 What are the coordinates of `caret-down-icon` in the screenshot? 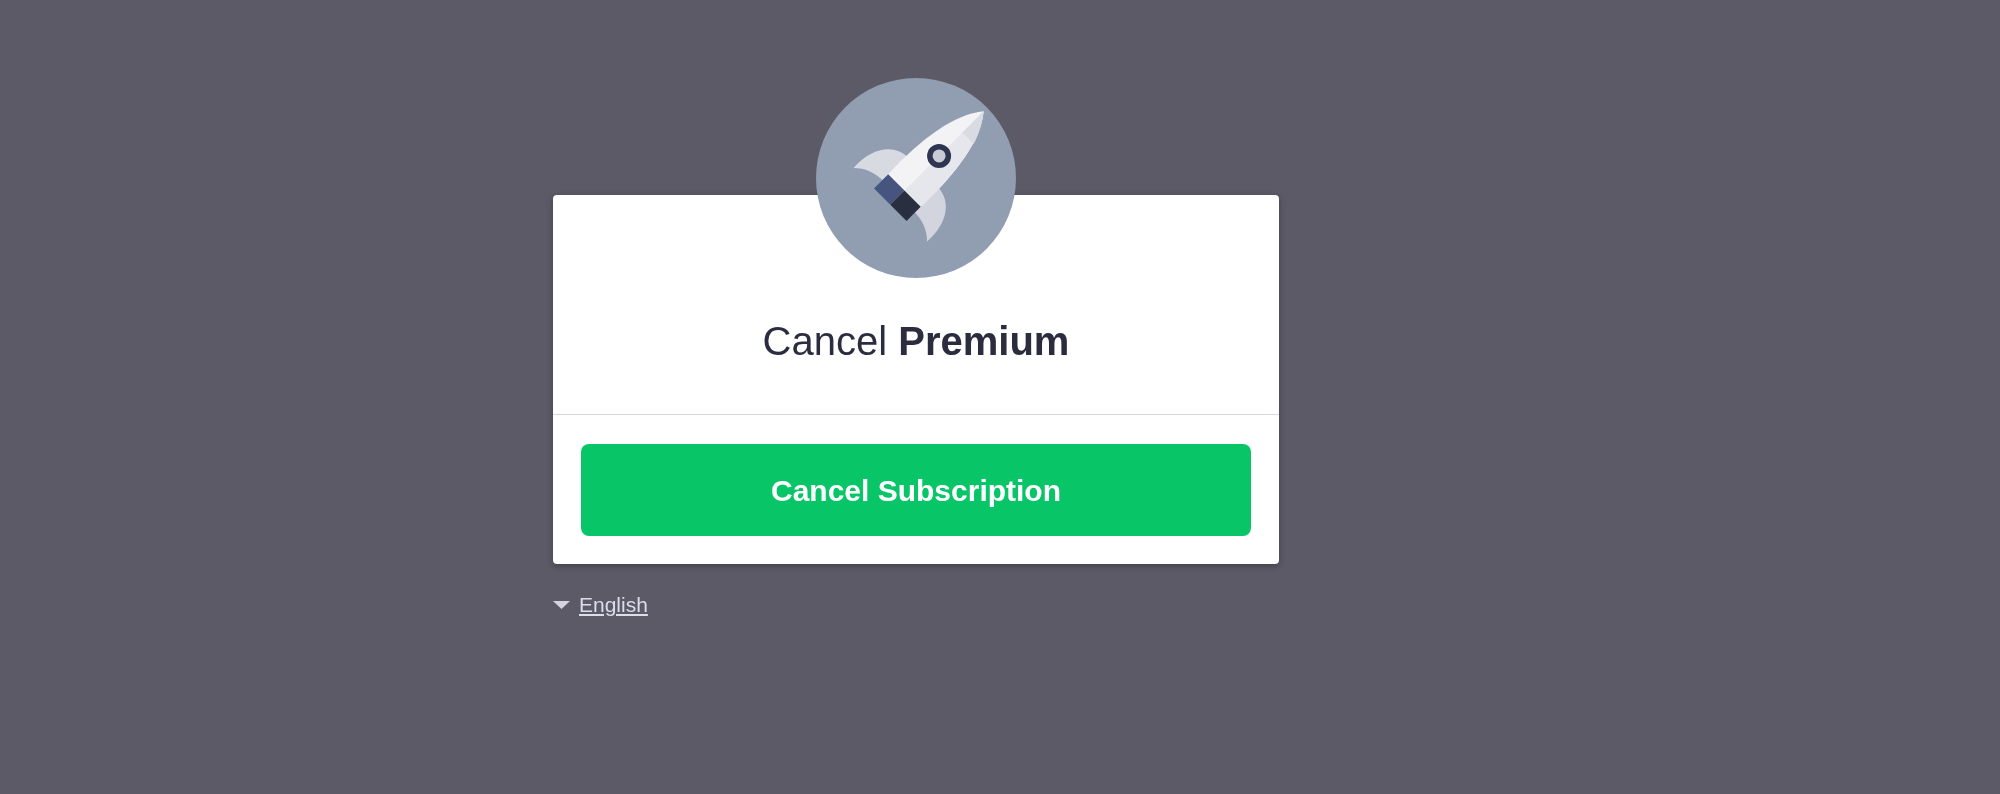 It's located at (561, 604).